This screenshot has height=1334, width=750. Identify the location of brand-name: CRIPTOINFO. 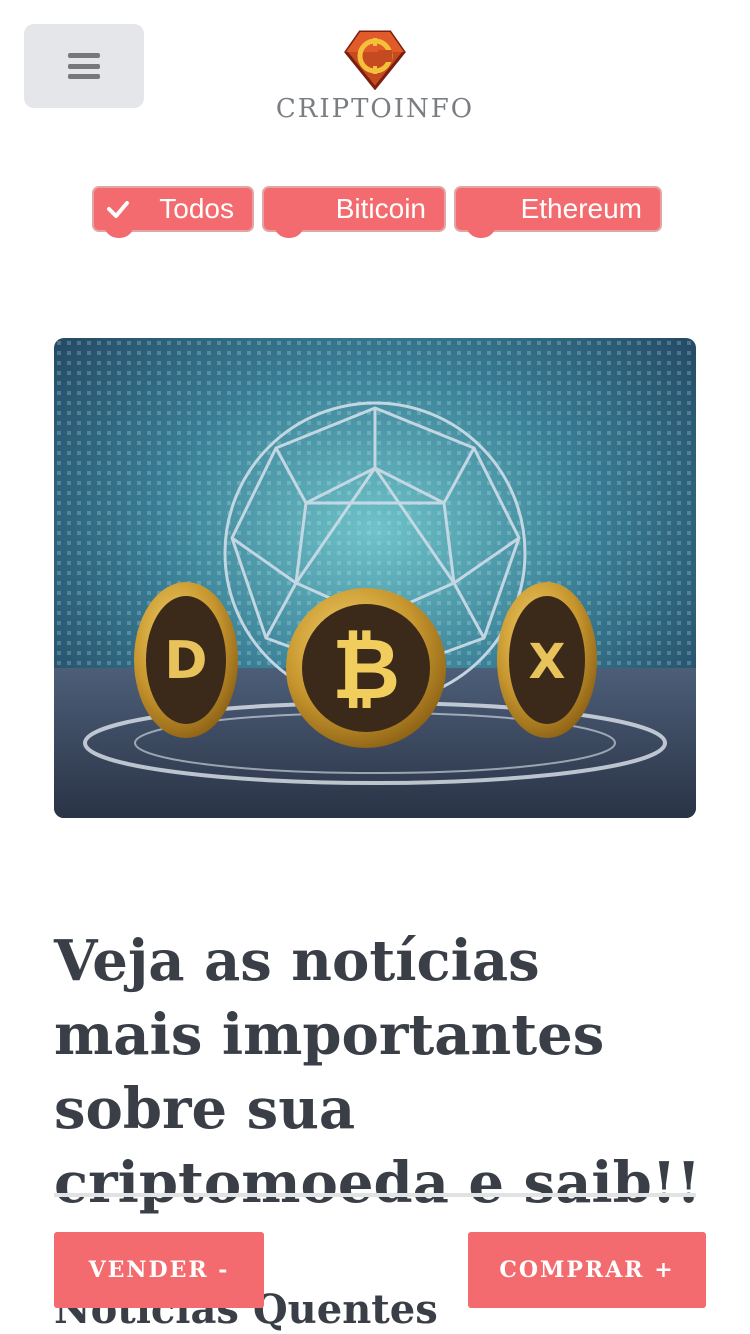
(375, 109).